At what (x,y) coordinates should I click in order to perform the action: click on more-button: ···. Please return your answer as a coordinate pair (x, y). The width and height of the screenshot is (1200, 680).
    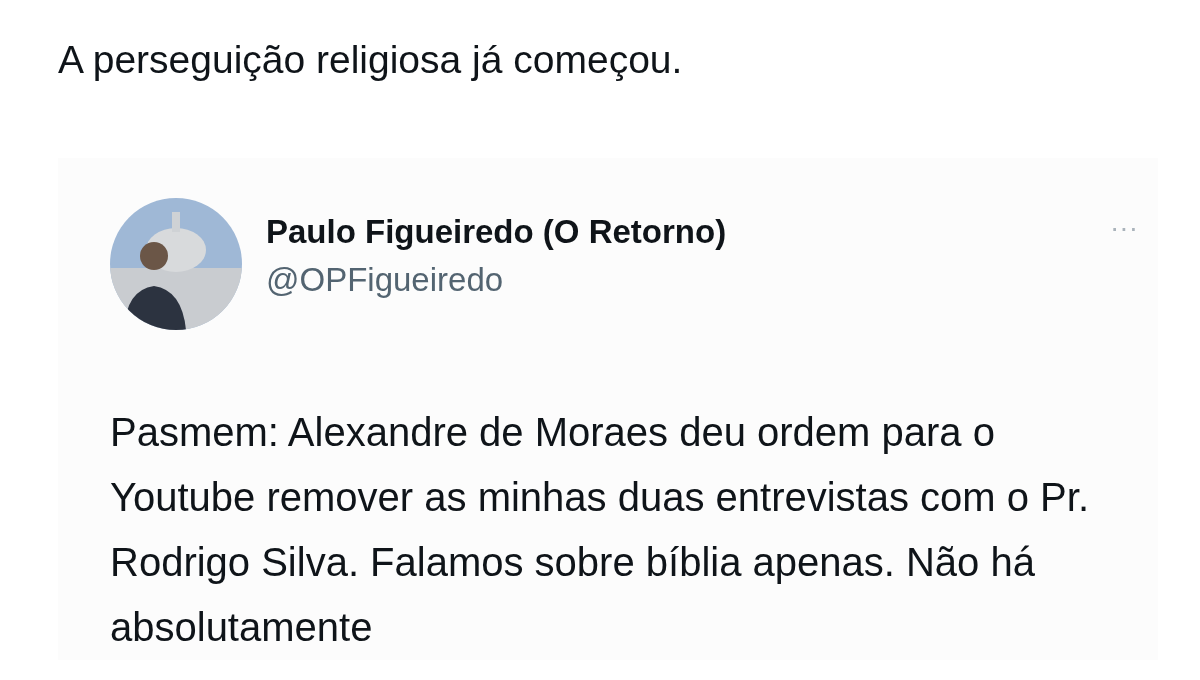
    Looking at the image, I should click on (1124, 228).